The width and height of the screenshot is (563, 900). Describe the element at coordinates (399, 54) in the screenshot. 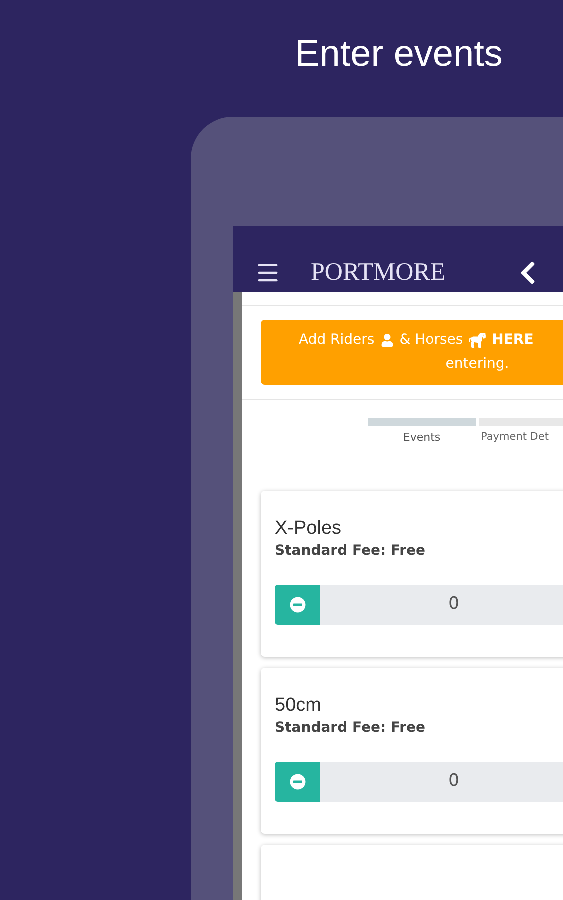

I see `page-heading: Enter events` at that location.